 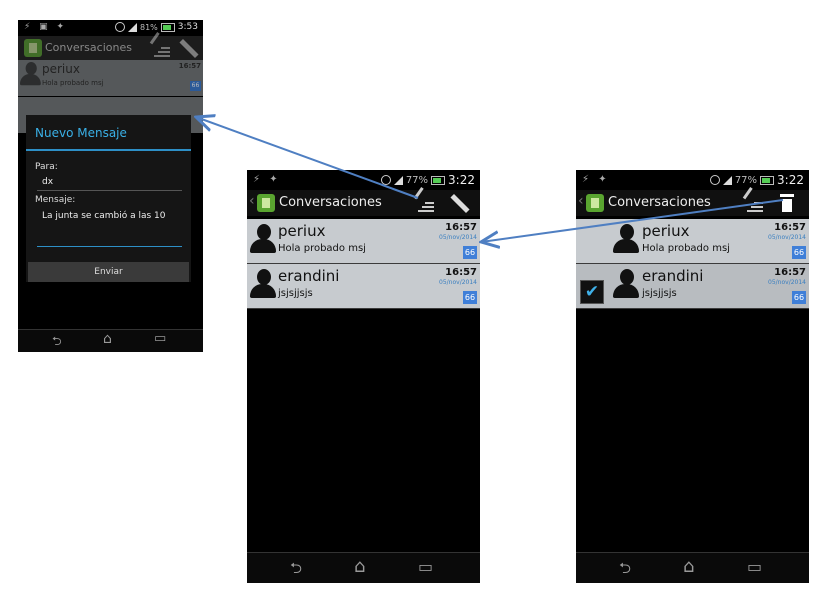 What do you see at coordinates (363, 286) in the screenshot?
I see `conversation-item-erandini: erandini jsjsjjsjs 16:57 05/nov/2014 66` at bounding box center [363, 286].